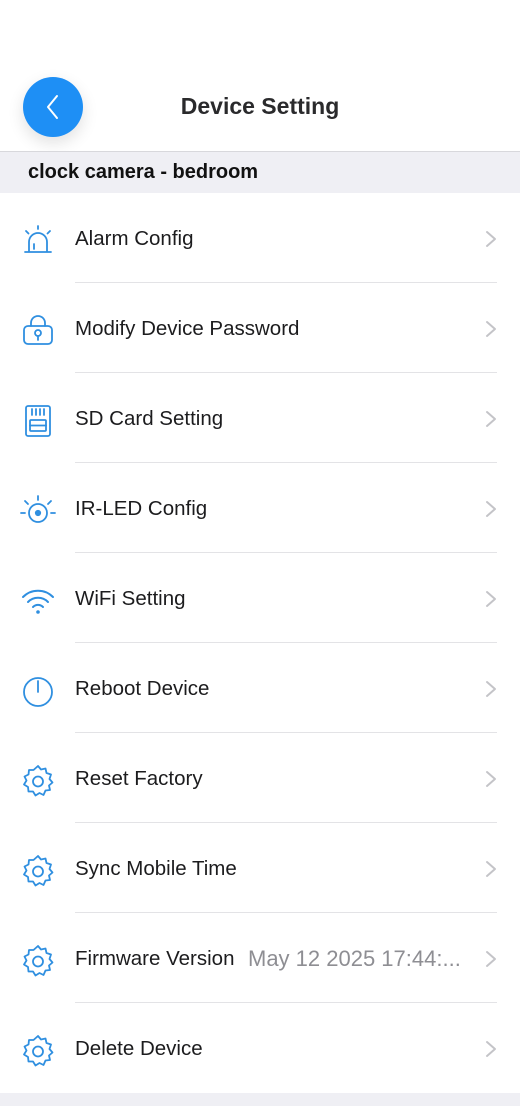 The image size is (520, 1106). Describe the element at coordinates (139, 1048) in the screenshot. I see `delete-device-label: Delete Device` at that location.